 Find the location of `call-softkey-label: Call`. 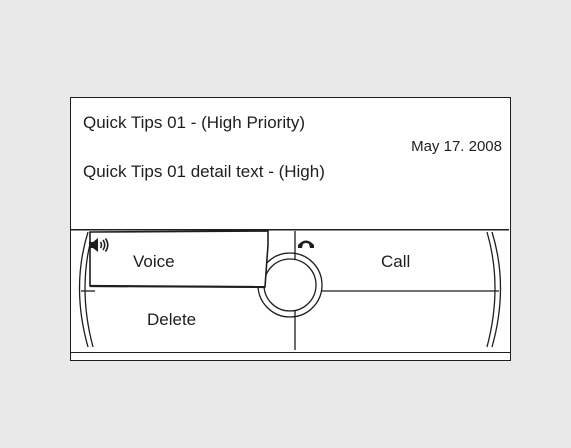

call-softkey-label: Call is located at coordinates (396, 261).